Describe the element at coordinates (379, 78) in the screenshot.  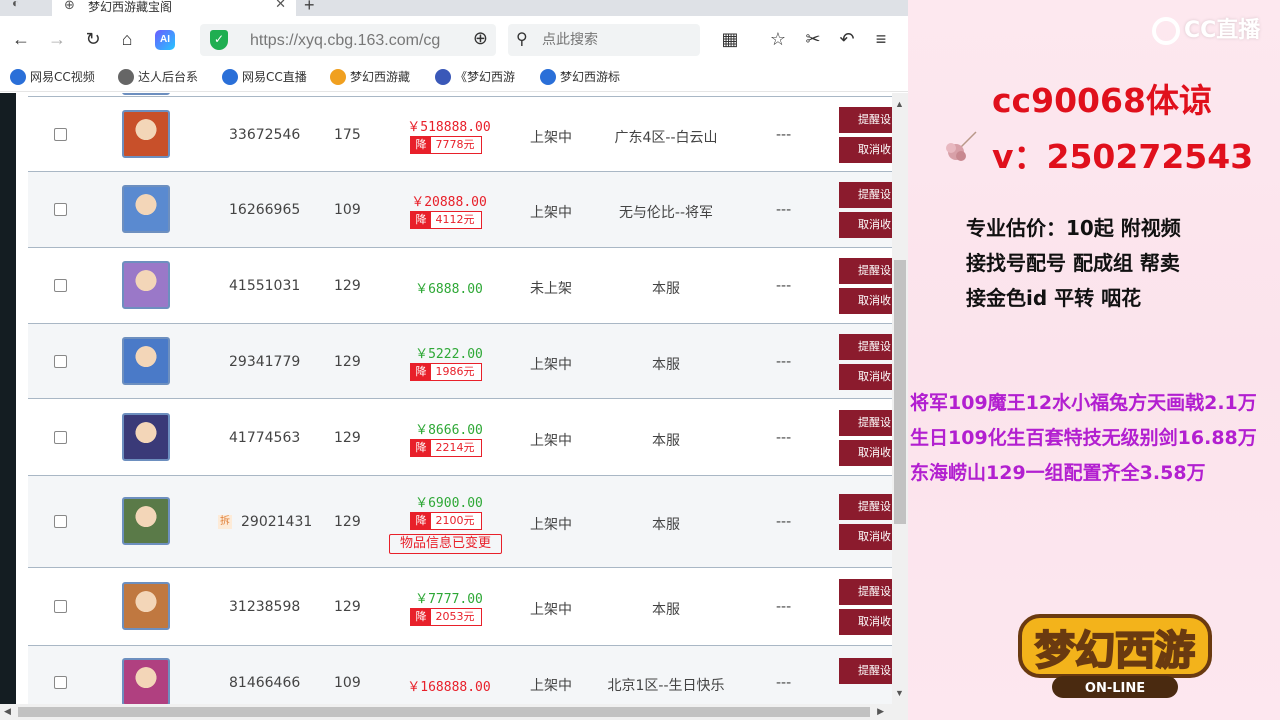
I see `bookmark-item: 梦幻西游藏` at that location.